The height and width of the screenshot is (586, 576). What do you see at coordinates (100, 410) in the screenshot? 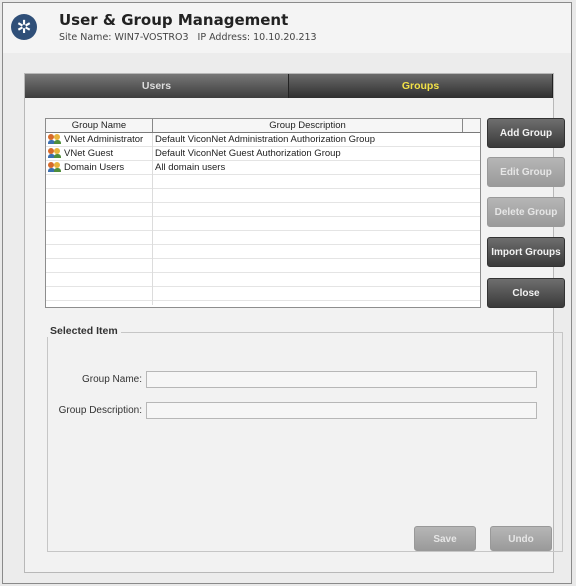
I see `group-description-label: Group Description:` at bounding box center [100, 410].